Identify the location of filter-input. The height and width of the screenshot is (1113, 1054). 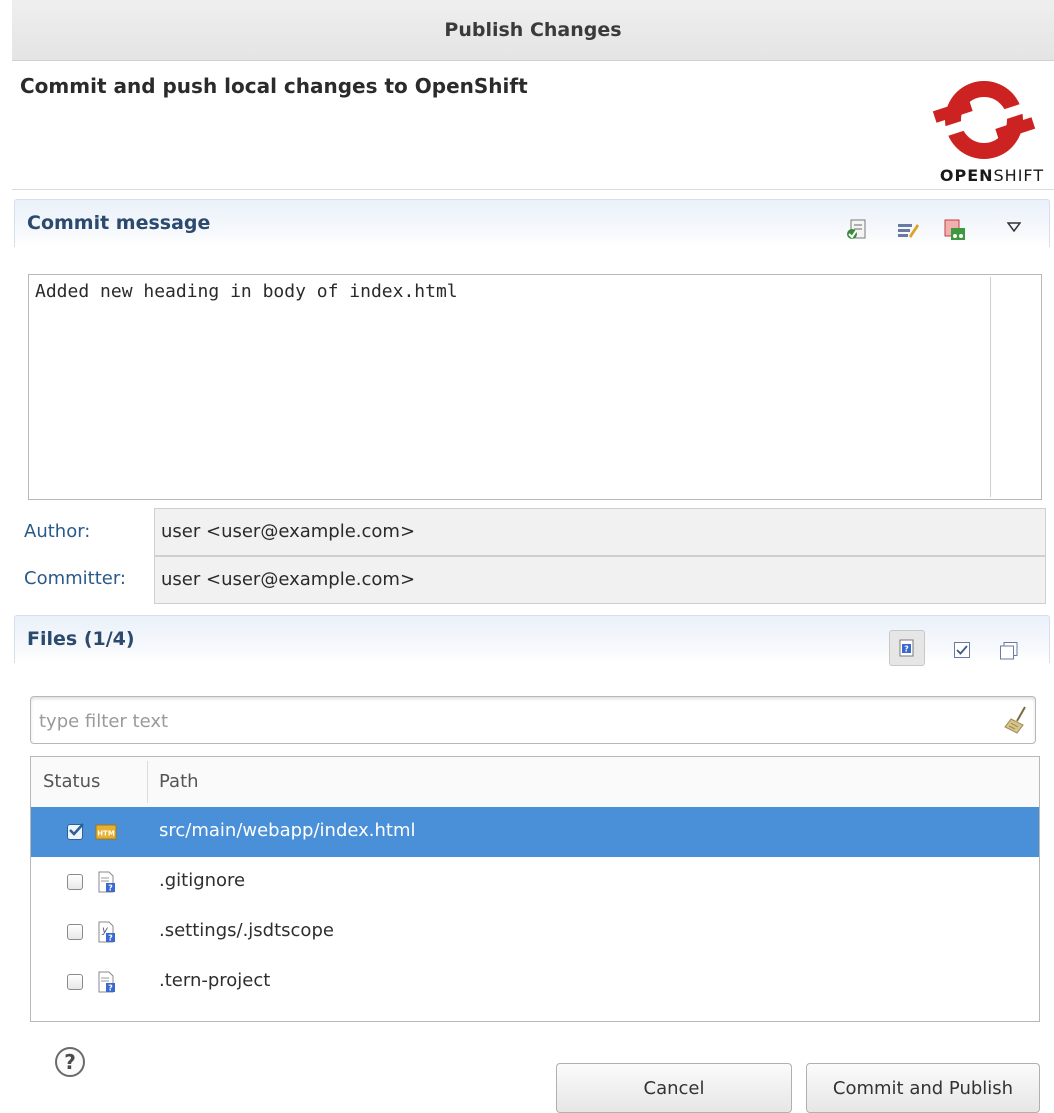
(514, 721).